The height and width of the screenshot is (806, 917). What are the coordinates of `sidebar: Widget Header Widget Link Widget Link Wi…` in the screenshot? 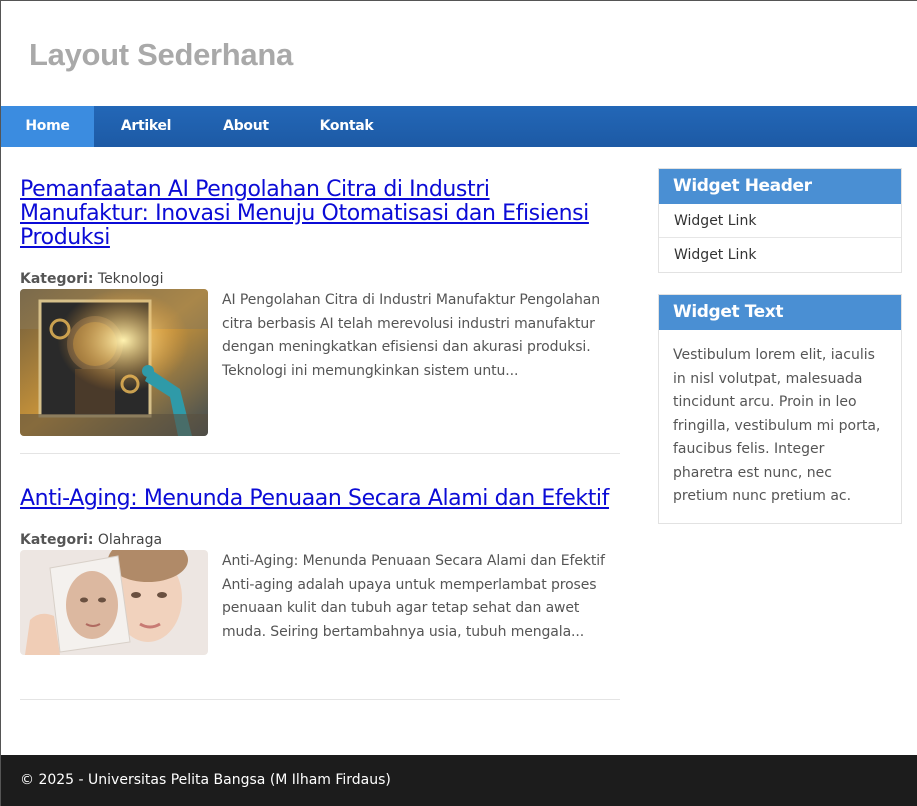 It's located at (780, 356).